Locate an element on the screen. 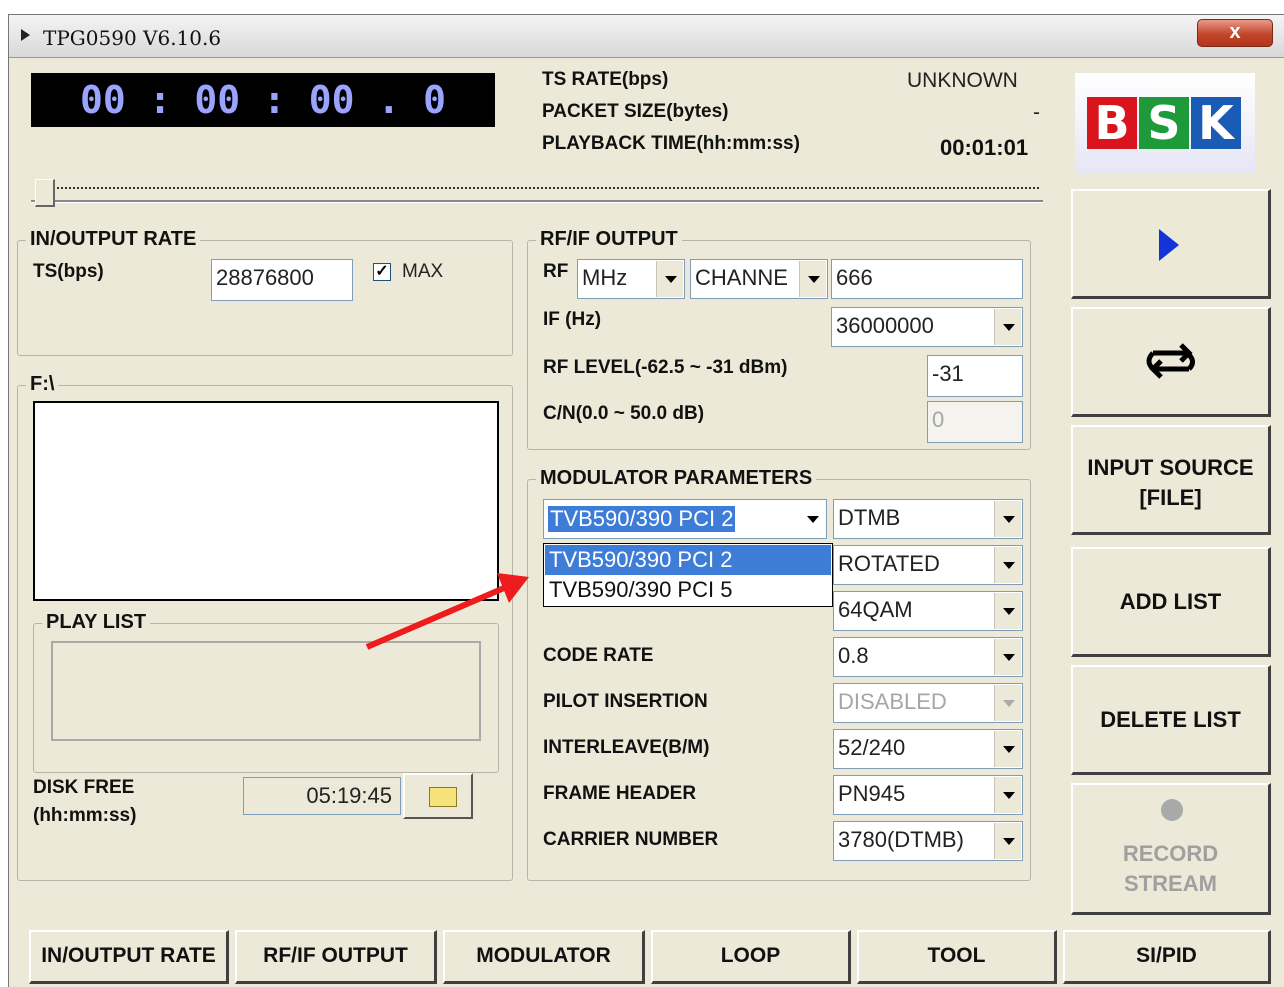 The image size is (1284, 987). input-source-value: [FILE] is located at coordinates (1170, 497).